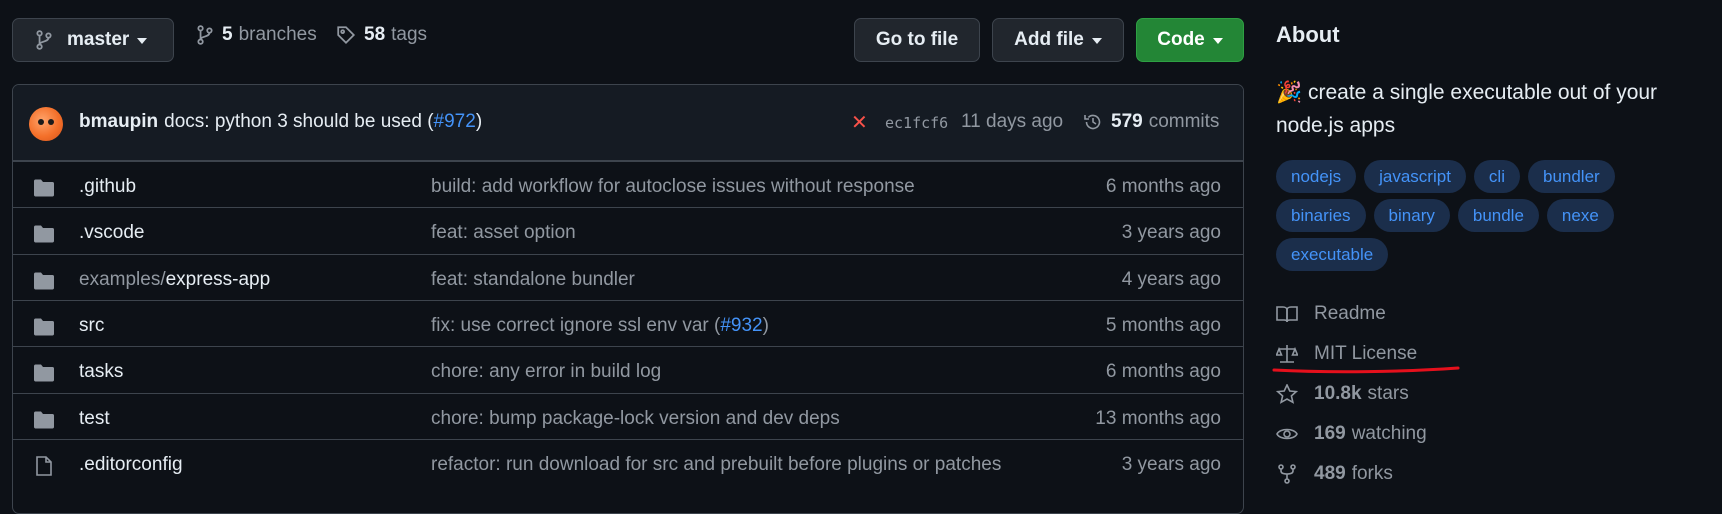  Describe the element at coordinates (1350, 313) in the screenshot. I see `readme-label: Readme` at that location.